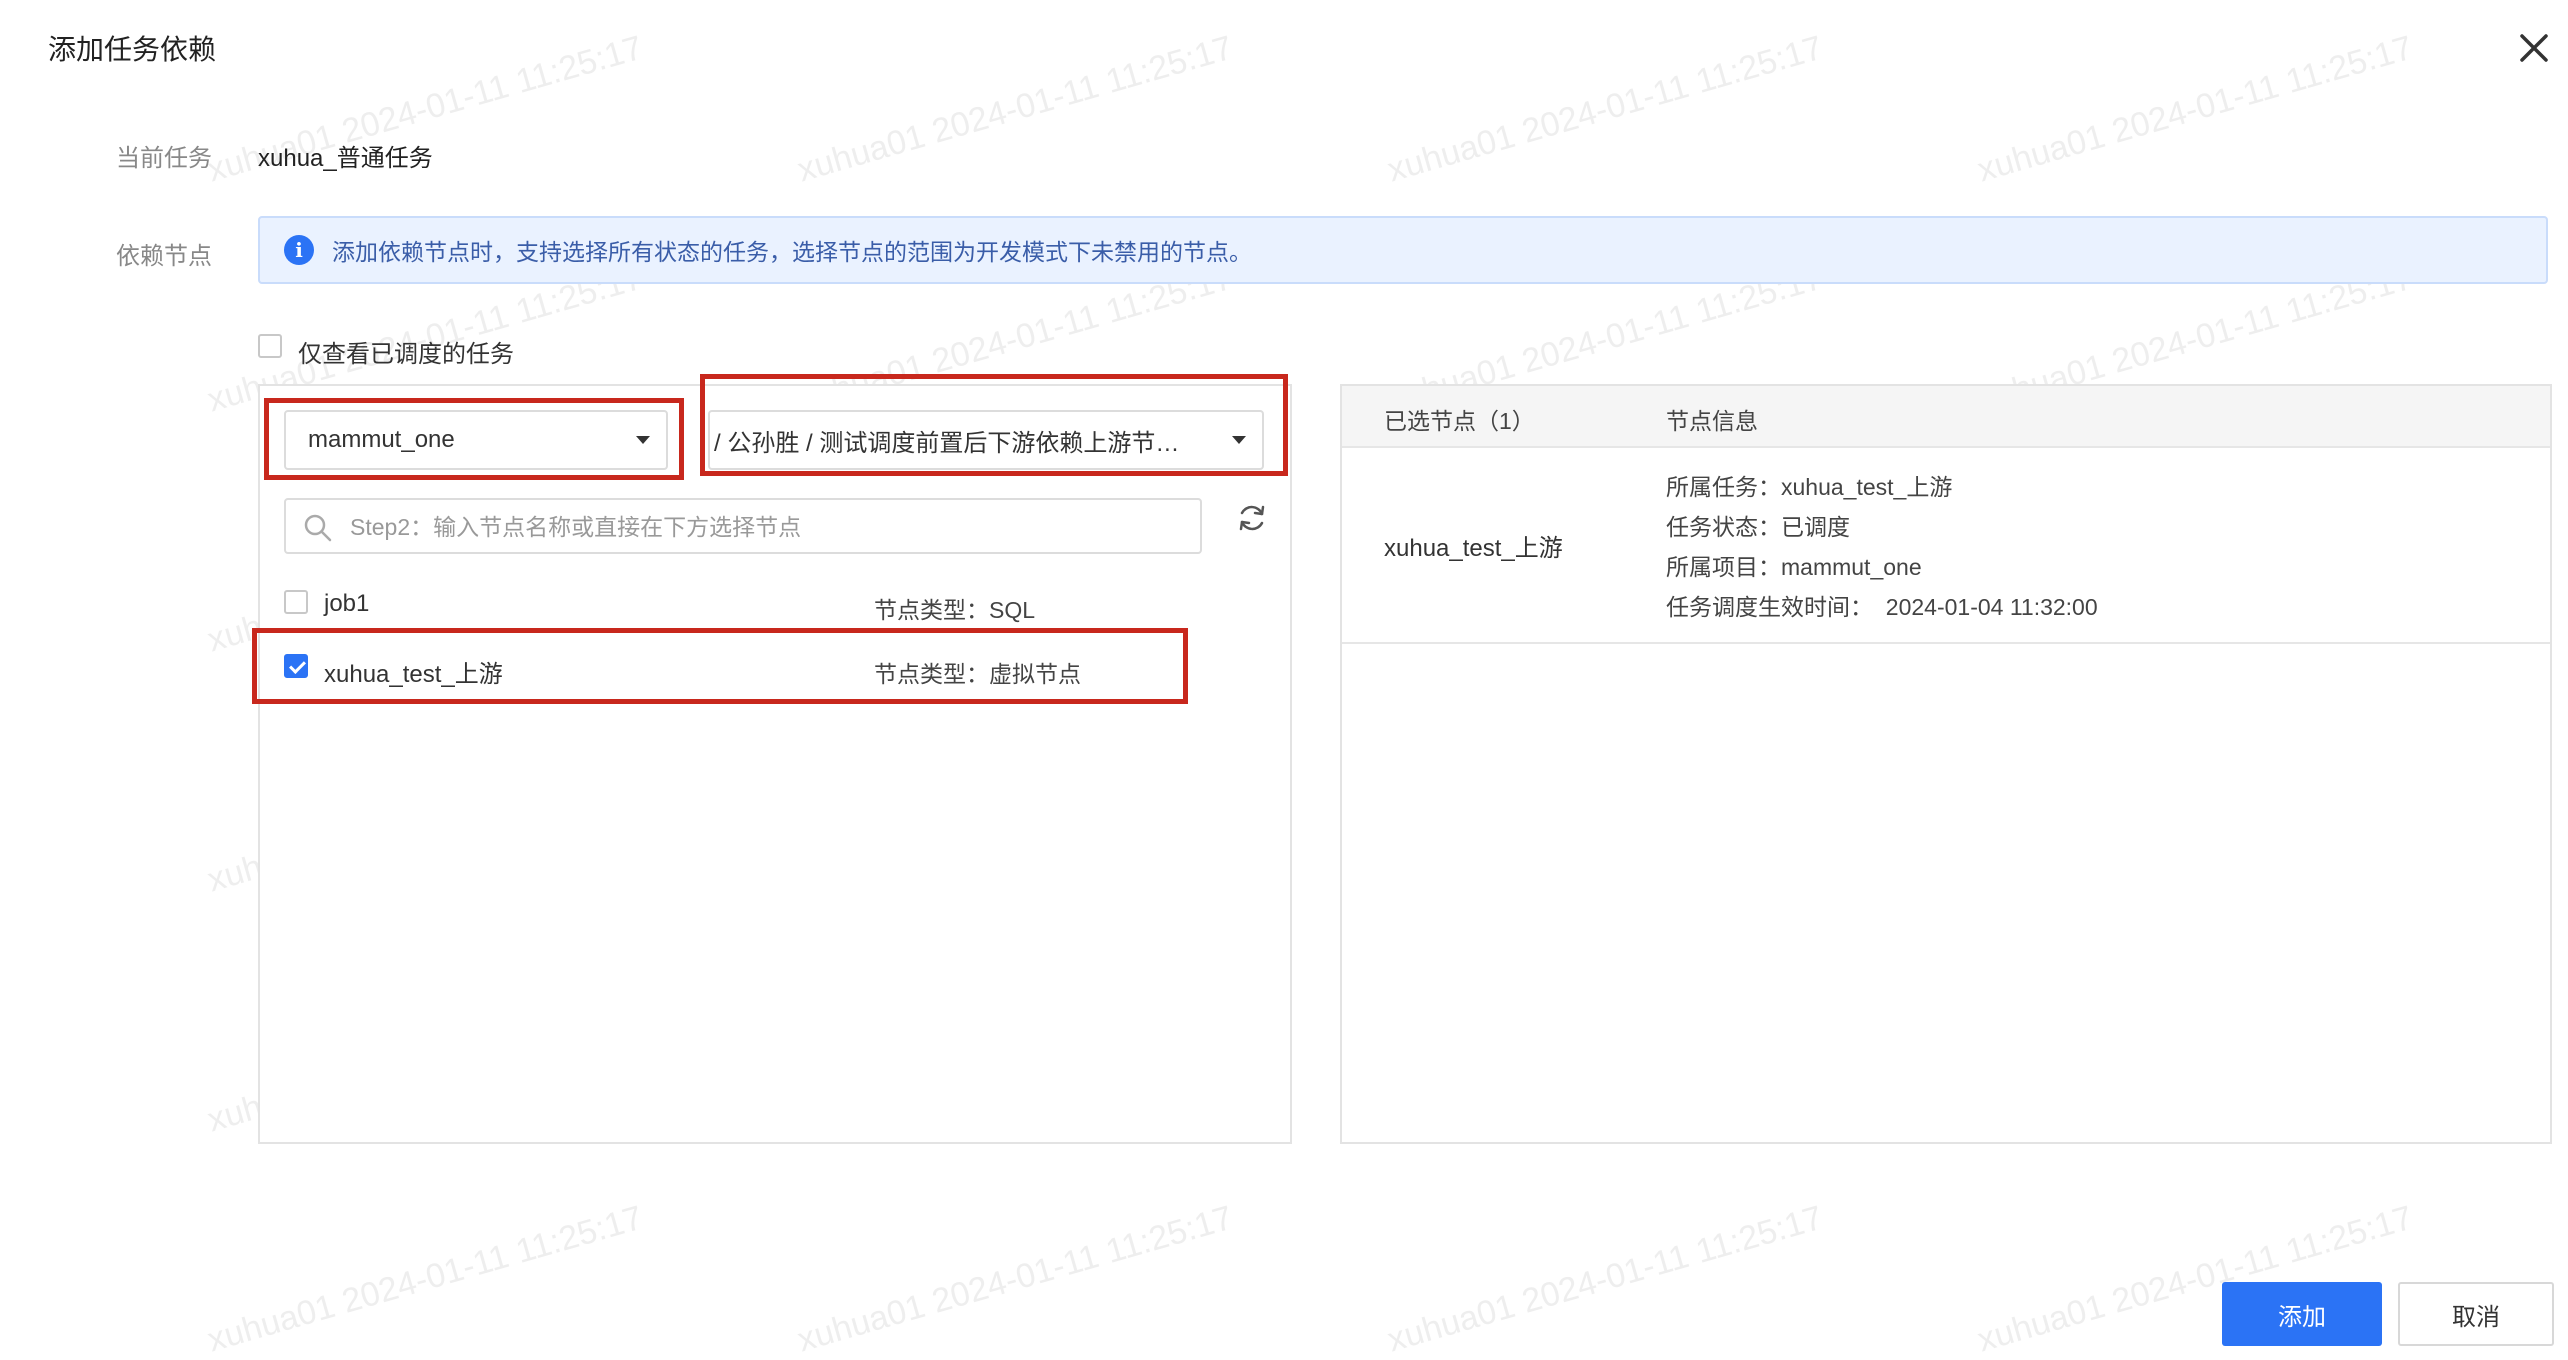 This screenshot has width=2568, height=1360. Describe the element at coordinates (720, 666) in the screenshot. I see `highlight-box-selected-node` at that location.